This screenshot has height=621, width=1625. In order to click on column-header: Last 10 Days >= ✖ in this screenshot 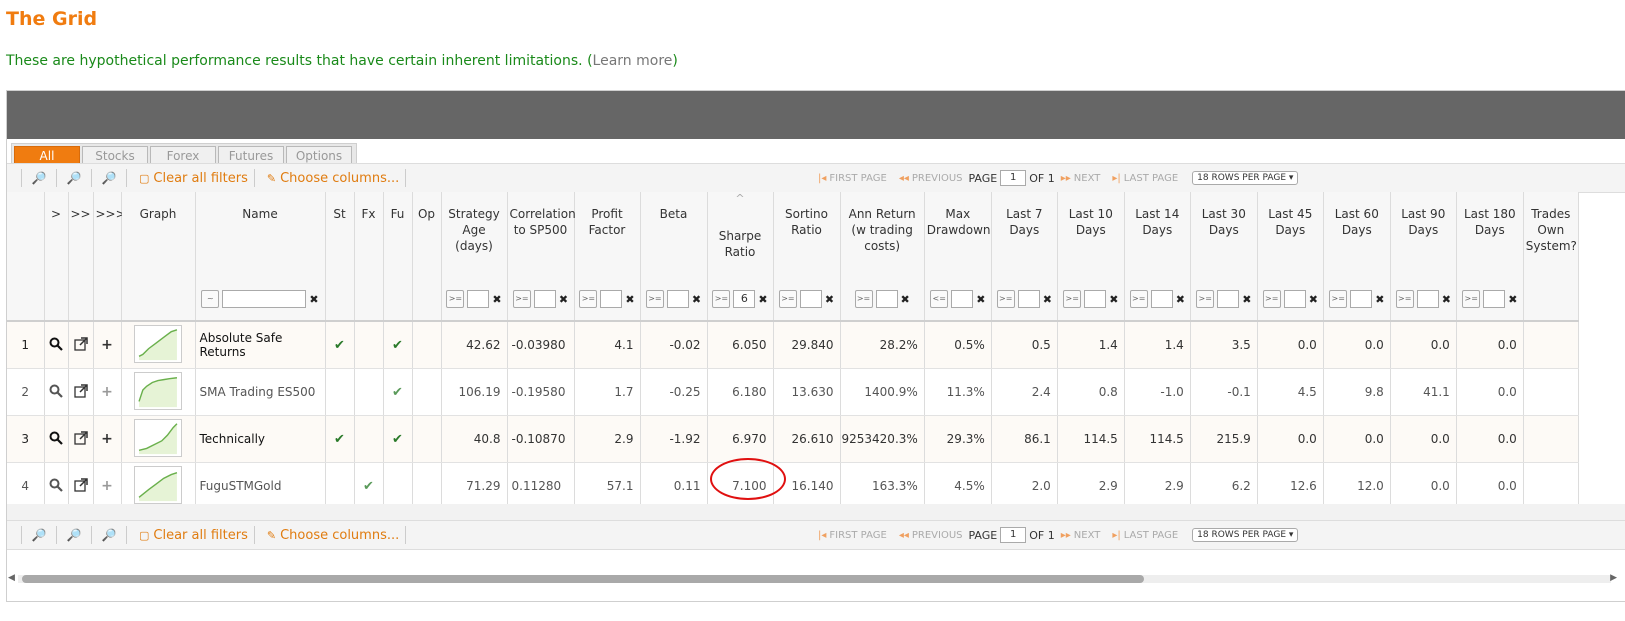, I will do `click(1091, 257)`.